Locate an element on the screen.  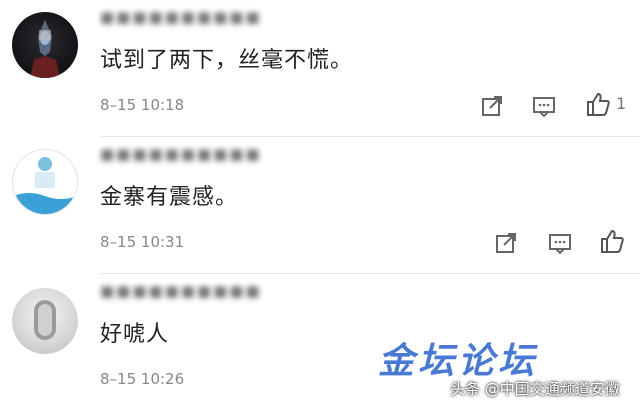
comment-text: 好唬人 is located at coordinates (135, 334).